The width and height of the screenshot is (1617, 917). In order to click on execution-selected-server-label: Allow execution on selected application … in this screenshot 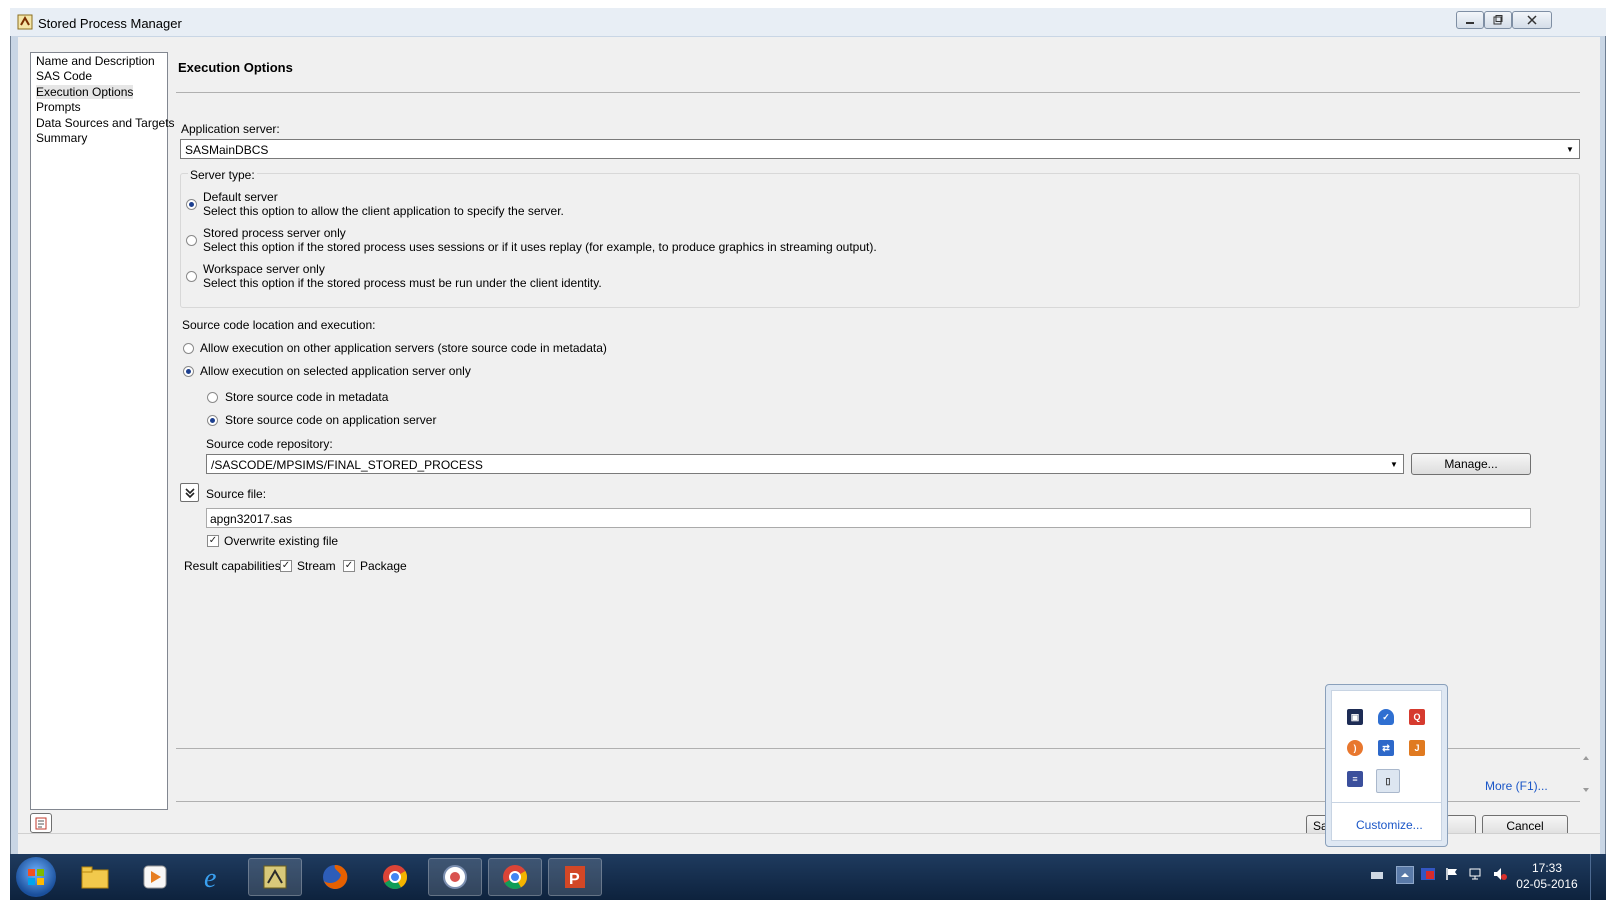, I will do `click(335, 371)`.